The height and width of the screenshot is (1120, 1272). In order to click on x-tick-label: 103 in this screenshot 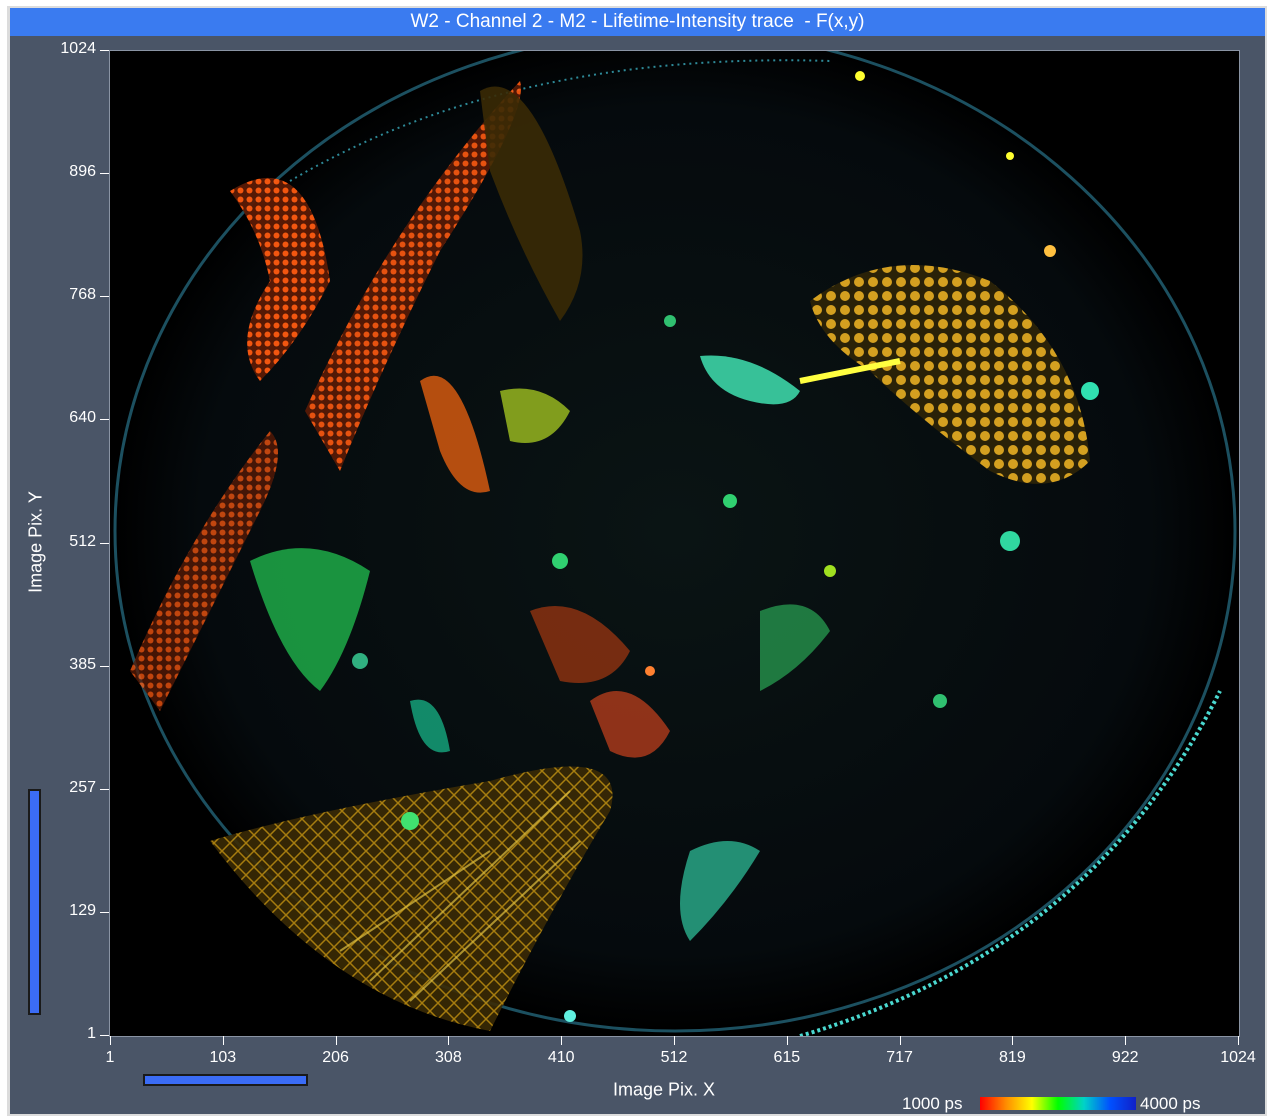, I will do `click(223, 1057)`.